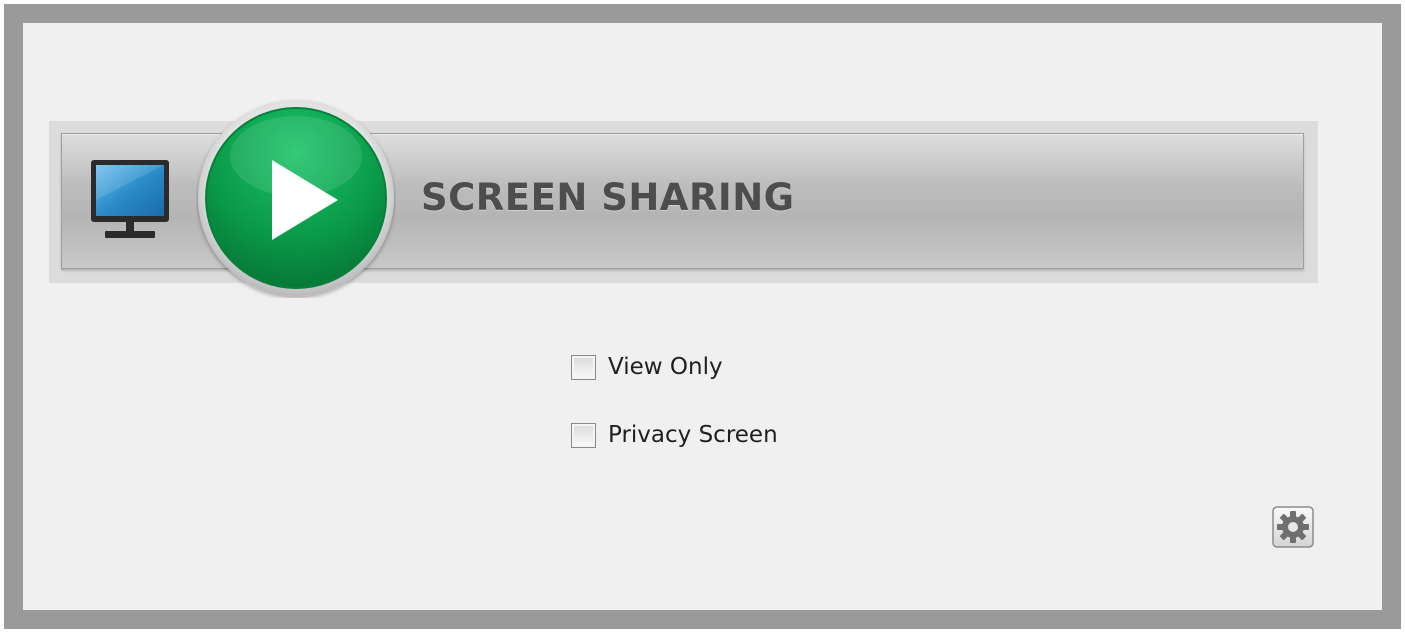  Describe the element at coordinates (130, 199) in the screenshot. I see `monitor-icon` at that location.